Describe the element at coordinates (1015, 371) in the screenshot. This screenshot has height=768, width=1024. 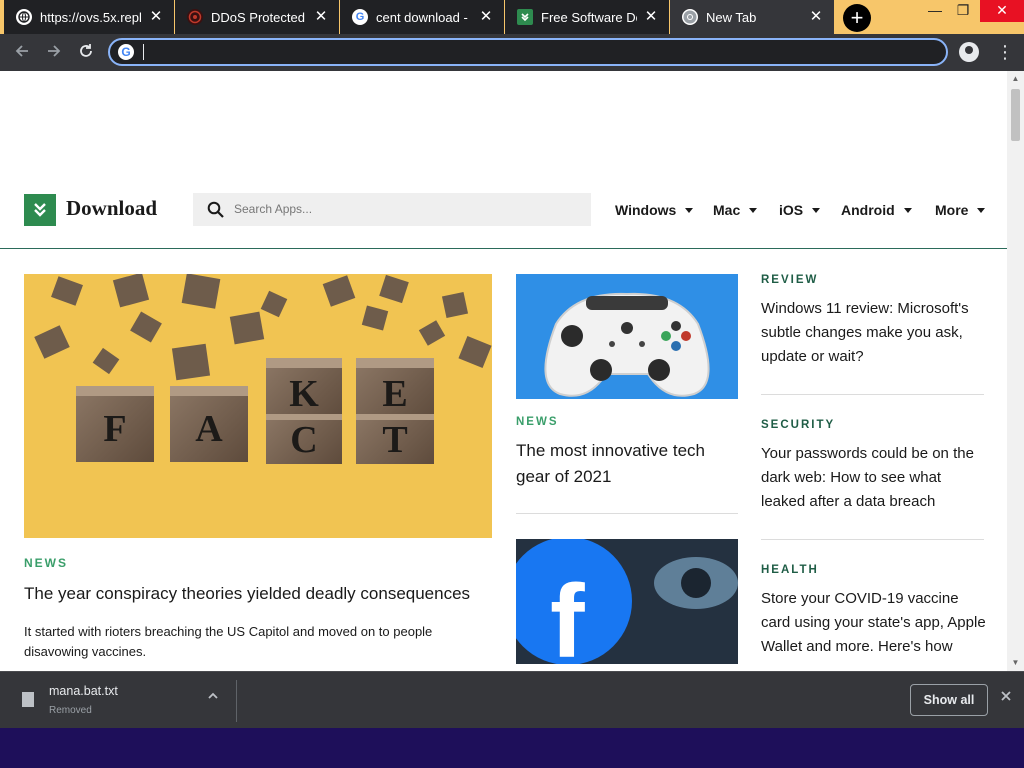
I see `page-scrollbar: ▲ ▼` at that location.